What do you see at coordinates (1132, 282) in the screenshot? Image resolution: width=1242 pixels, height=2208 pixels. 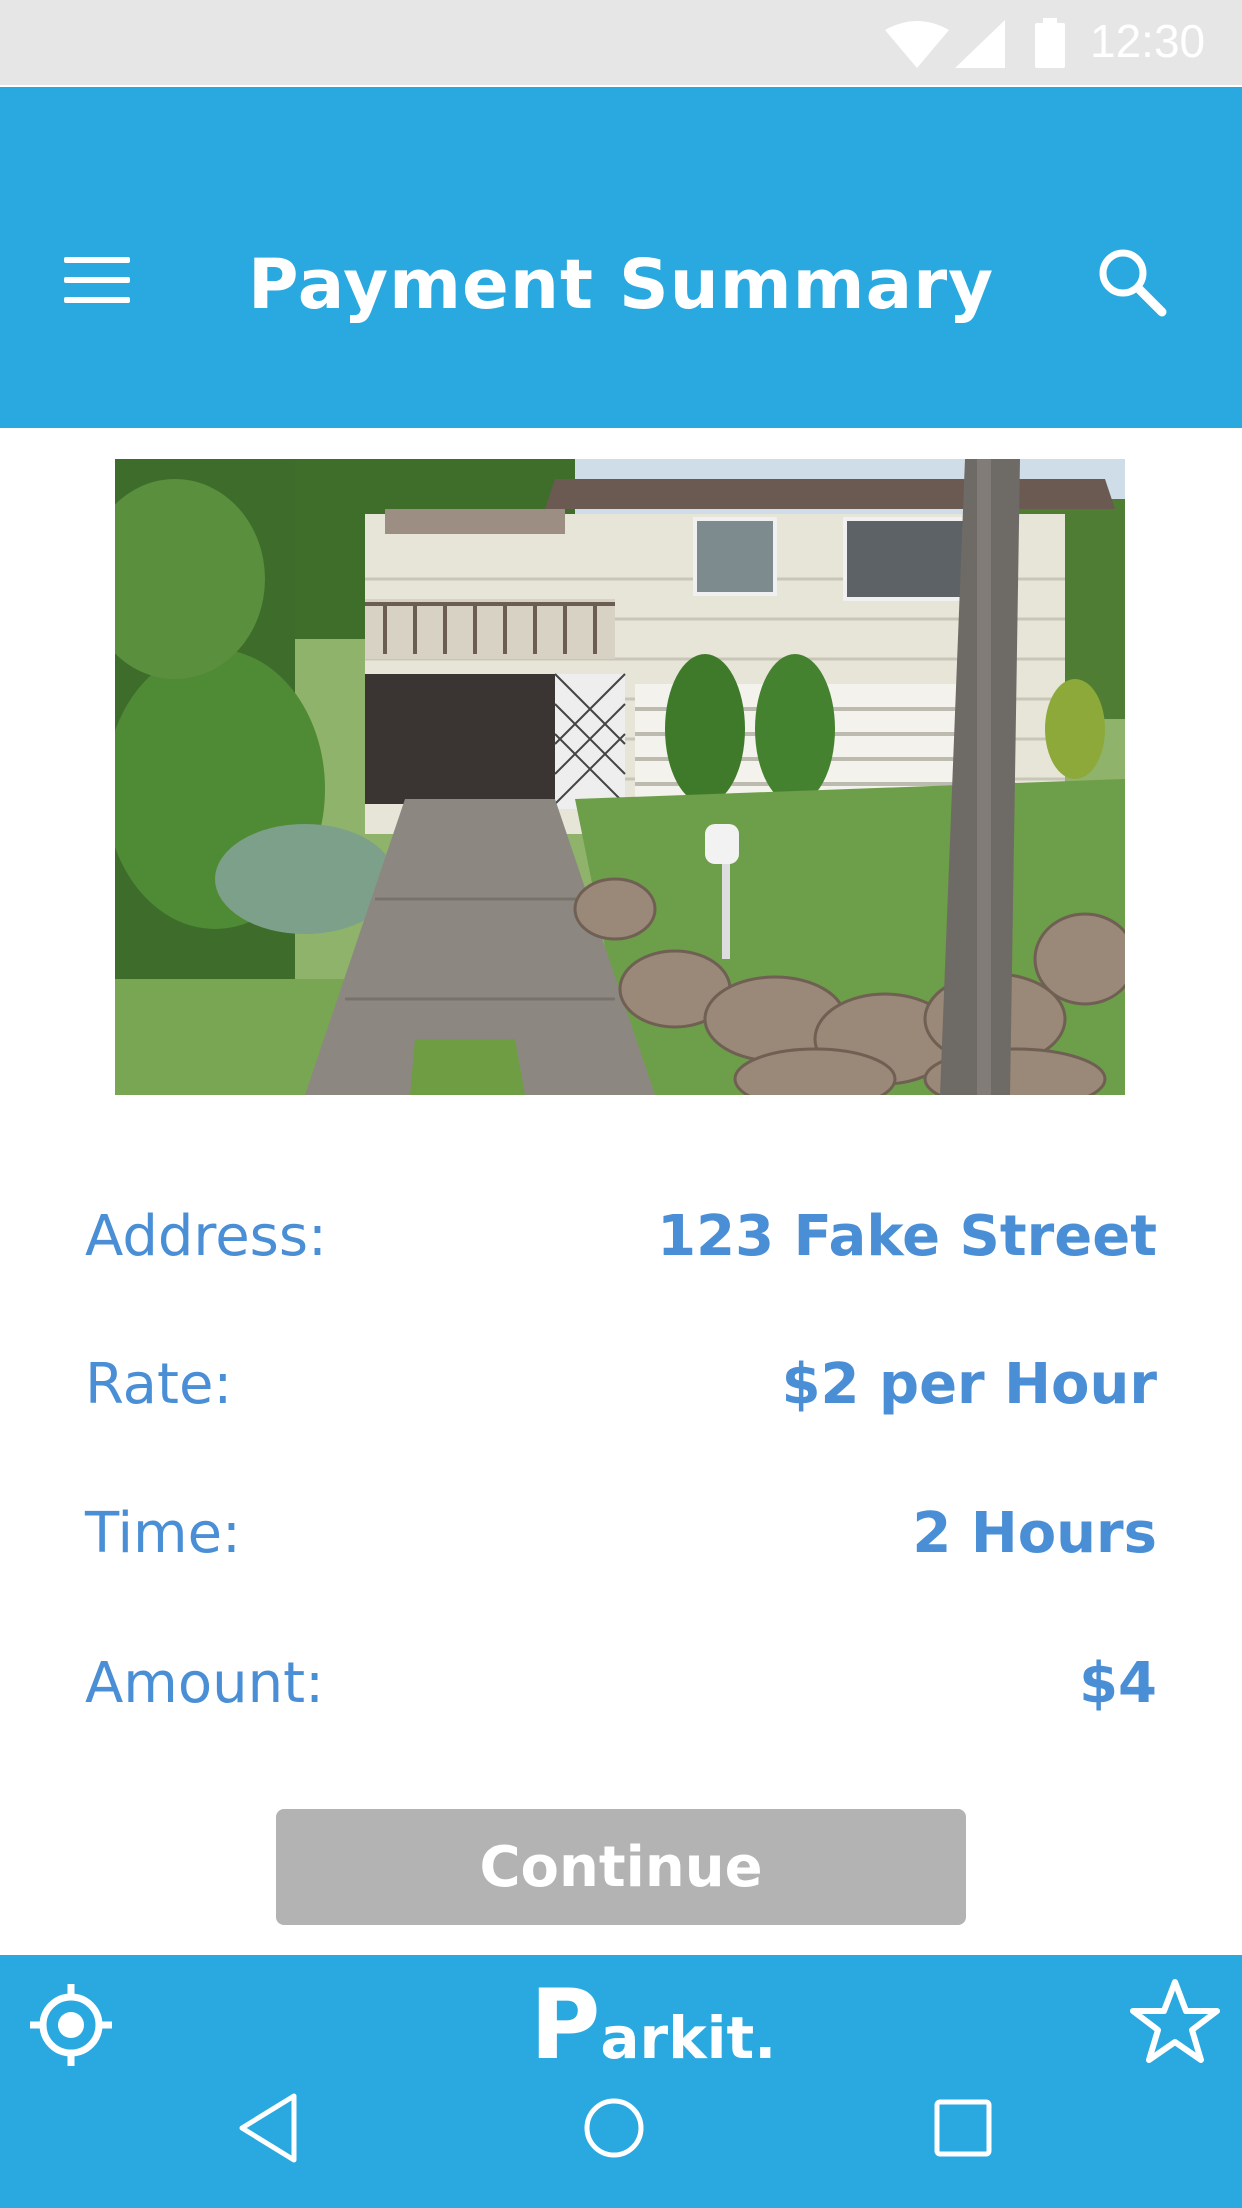 I see `search-icon` at bounding box center [1132, 282].